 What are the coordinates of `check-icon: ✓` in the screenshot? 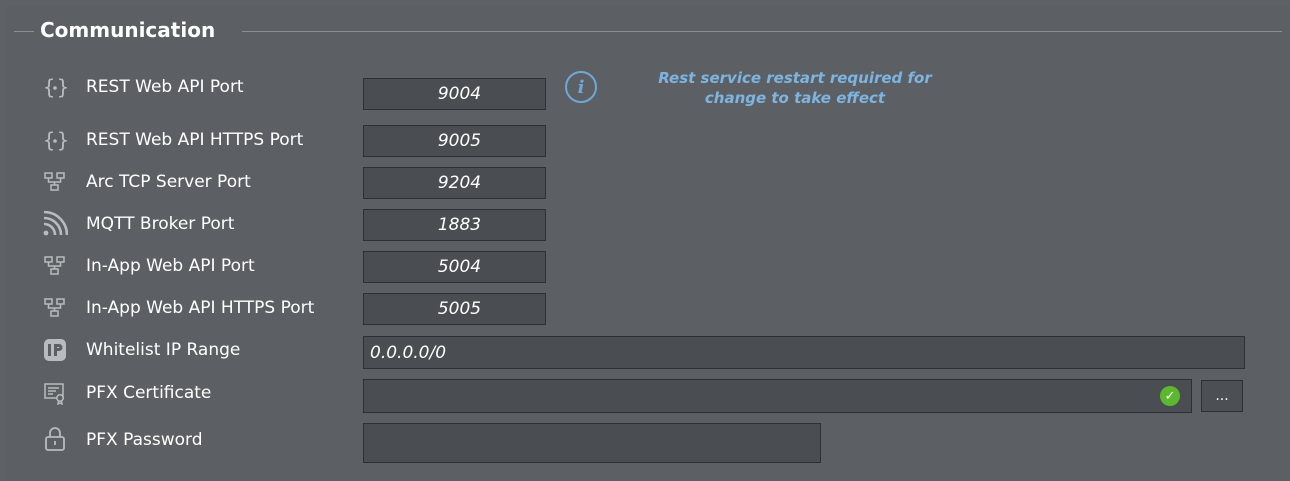 It's located at (1170, 396).